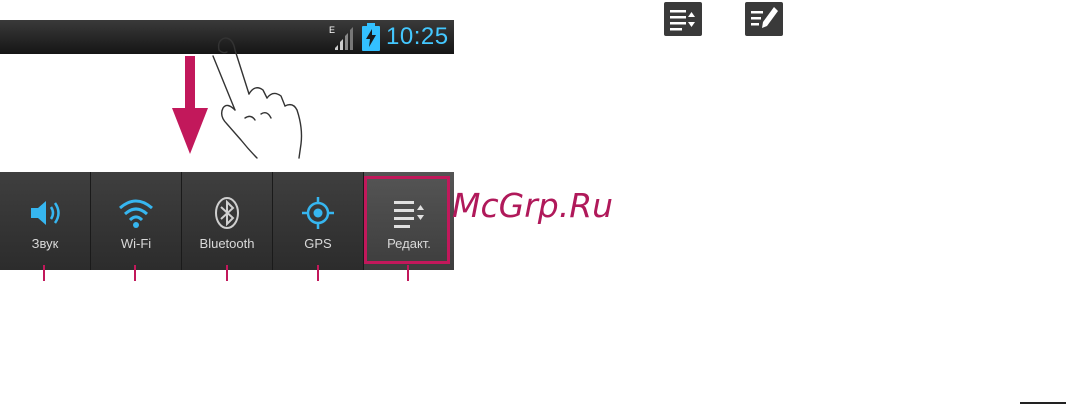  I want to click on watermark: McGrp.Ru, so click(533, 205).